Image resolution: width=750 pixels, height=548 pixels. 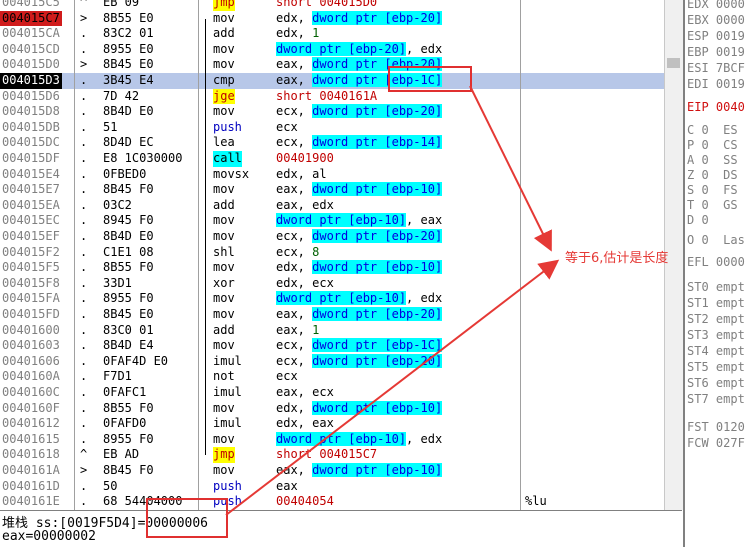 I want to click on register-line: D 0, so click(x=698, y=220).